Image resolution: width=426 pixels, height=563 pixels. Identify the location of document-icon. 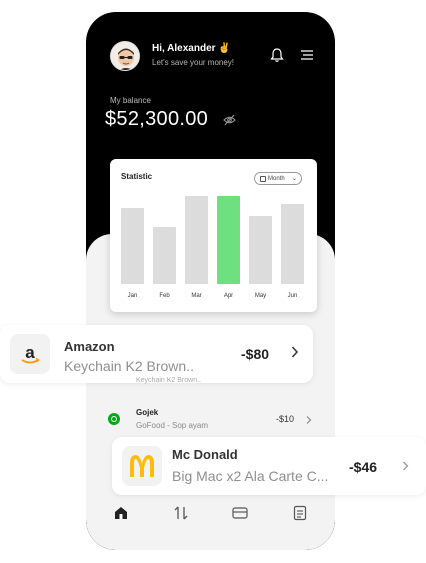
(300, 513).